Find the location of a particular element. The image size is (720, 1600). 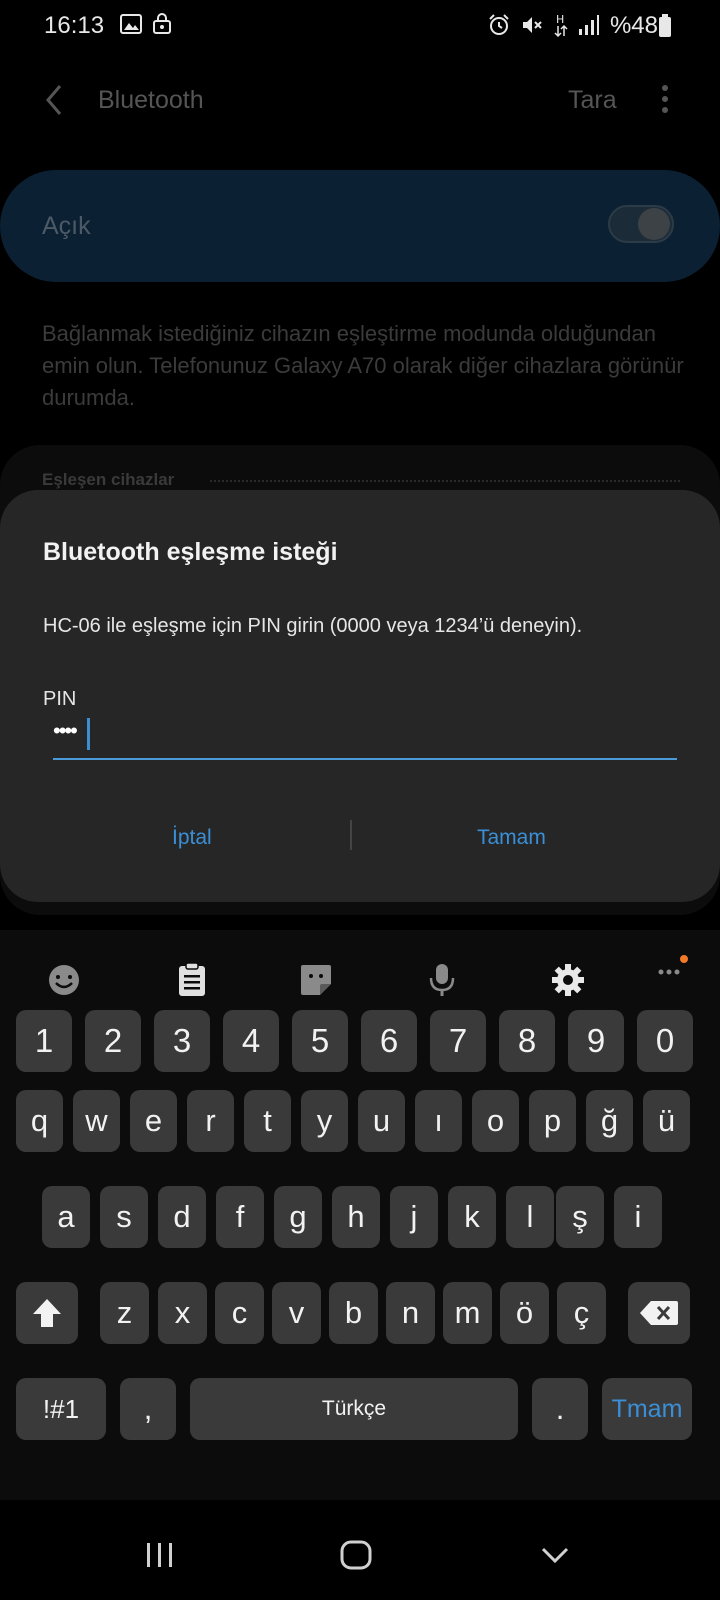

space-key: Türkçe is located at coordinates (354, 1409).